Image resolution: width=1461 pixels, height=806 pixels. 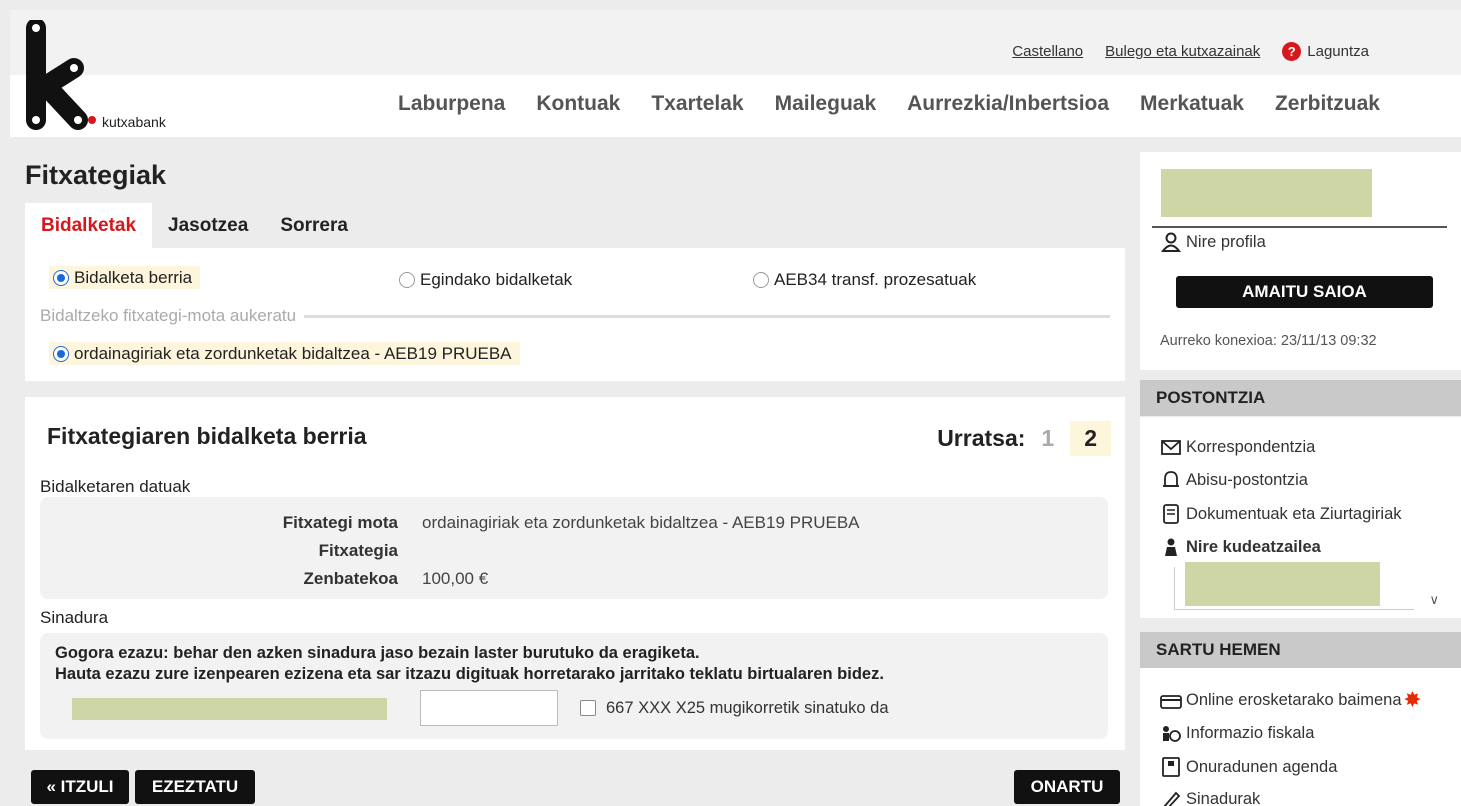 What do you see at coordinates (358, 550) in the screenshot?
I see `data-key: Fitxategia` at bounding box center [358, 550].